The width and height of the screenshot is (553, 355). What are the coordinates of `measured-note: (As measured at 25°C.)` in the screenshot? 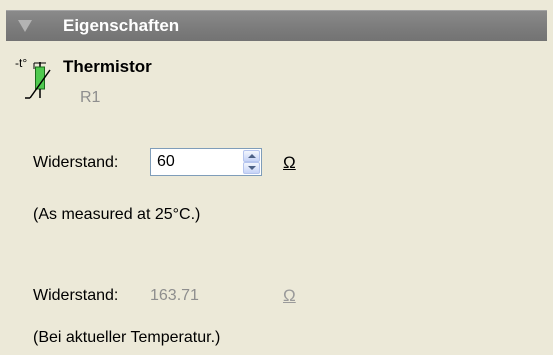 It's located at (117, 214).